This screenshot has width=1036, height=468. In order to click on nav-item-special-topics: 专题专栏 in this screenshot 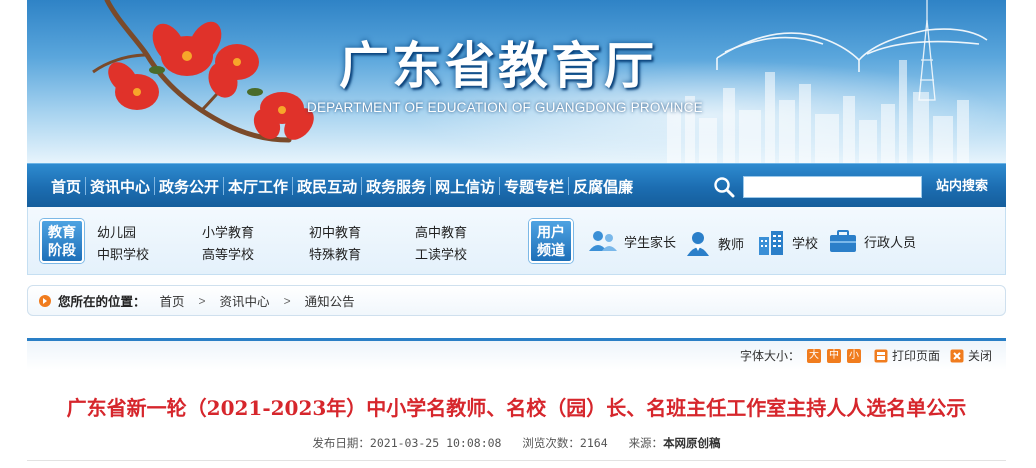, I will do `click(534, 186)`.